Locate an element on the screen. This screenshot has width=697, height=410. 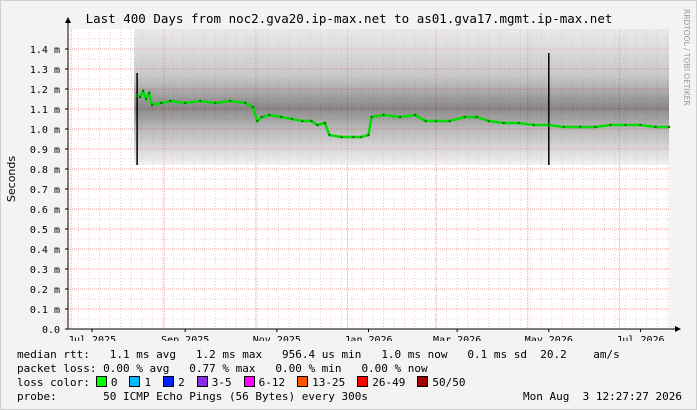
x-tick-label: Nov 2025 is located at coordinates (277, 338).